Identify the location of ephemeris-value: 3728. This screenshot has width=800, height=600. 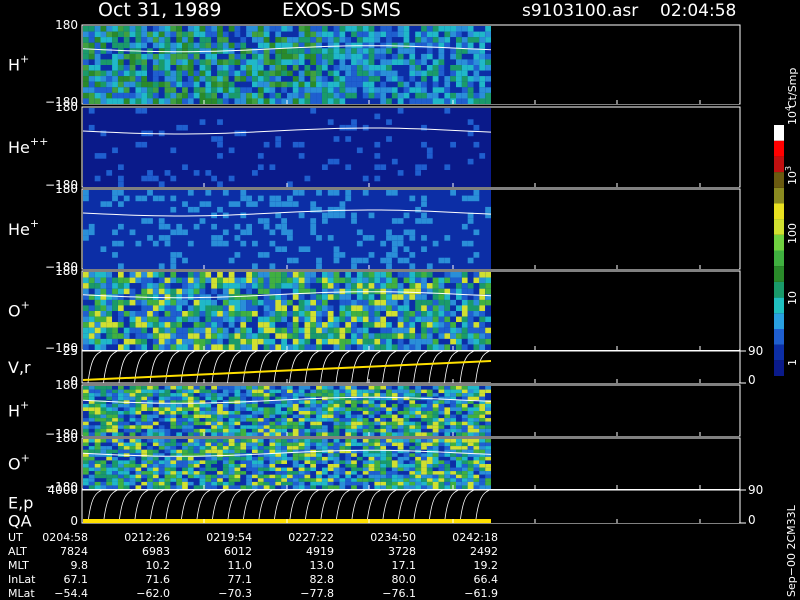
(402, 551).